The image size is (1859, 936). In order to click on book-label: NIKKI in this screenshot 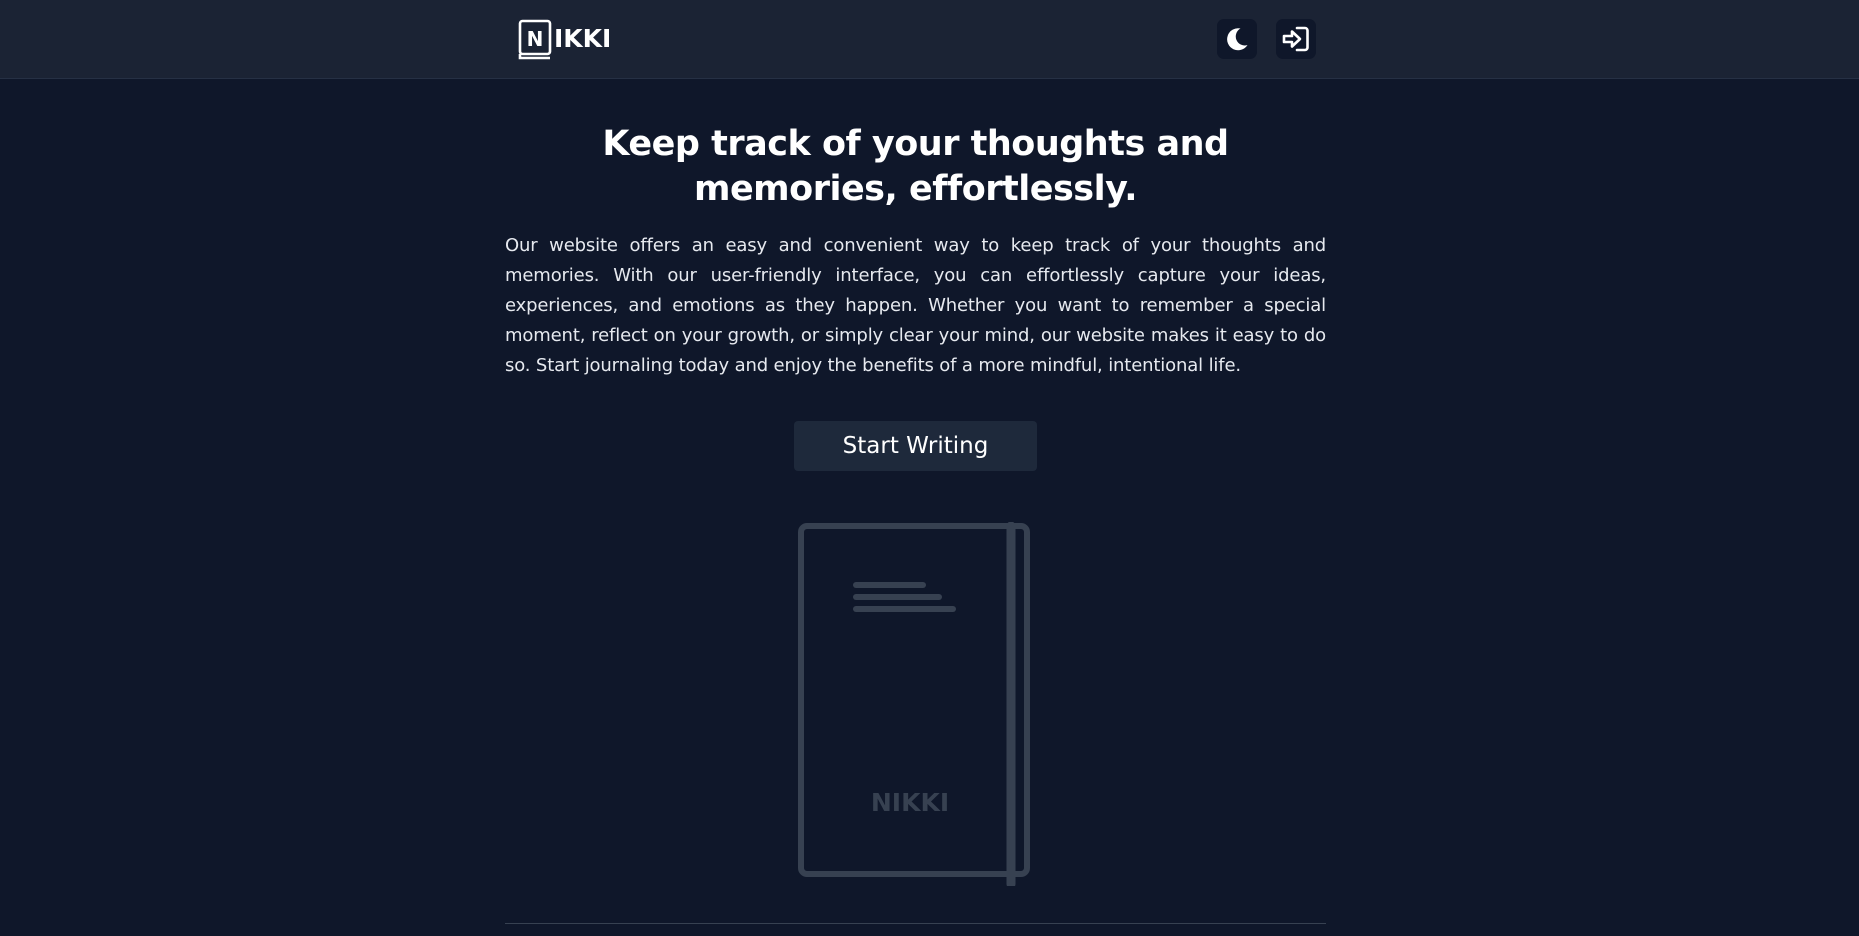, I will do `click(910, 802)`.